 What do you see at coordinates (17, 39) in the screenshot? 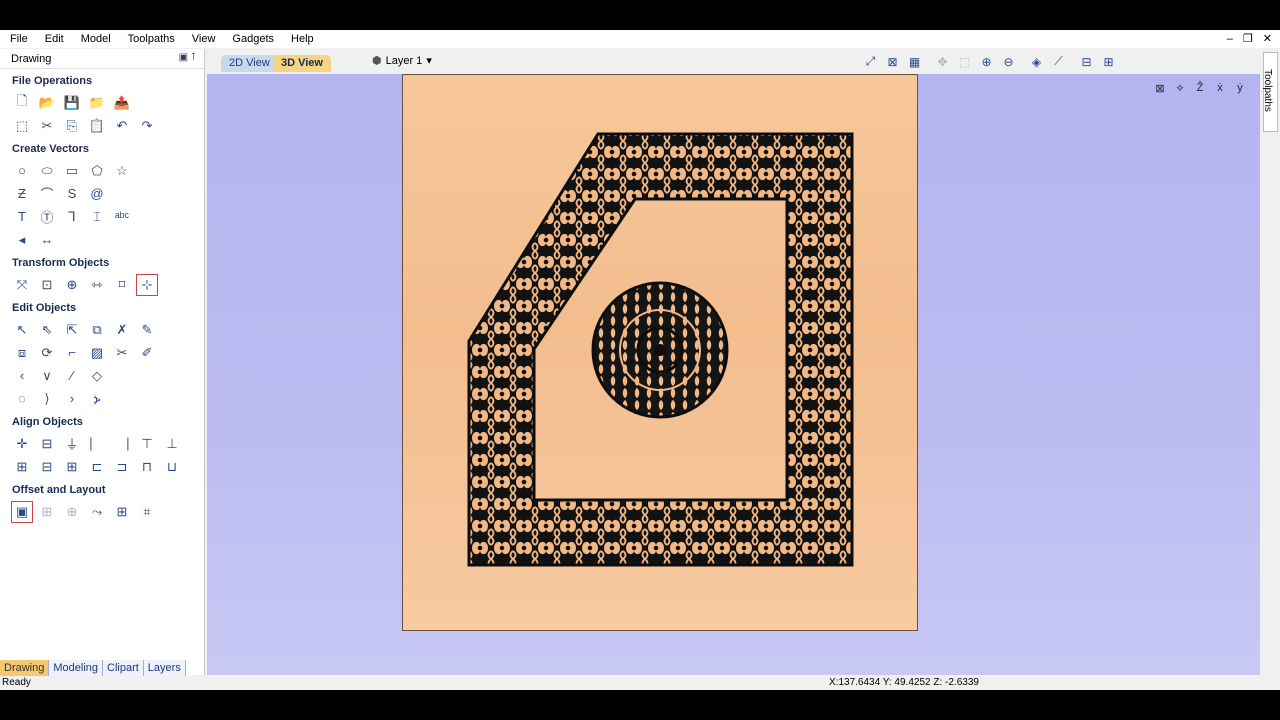
I see `menu-file: File` at bounding box center [17, 39].